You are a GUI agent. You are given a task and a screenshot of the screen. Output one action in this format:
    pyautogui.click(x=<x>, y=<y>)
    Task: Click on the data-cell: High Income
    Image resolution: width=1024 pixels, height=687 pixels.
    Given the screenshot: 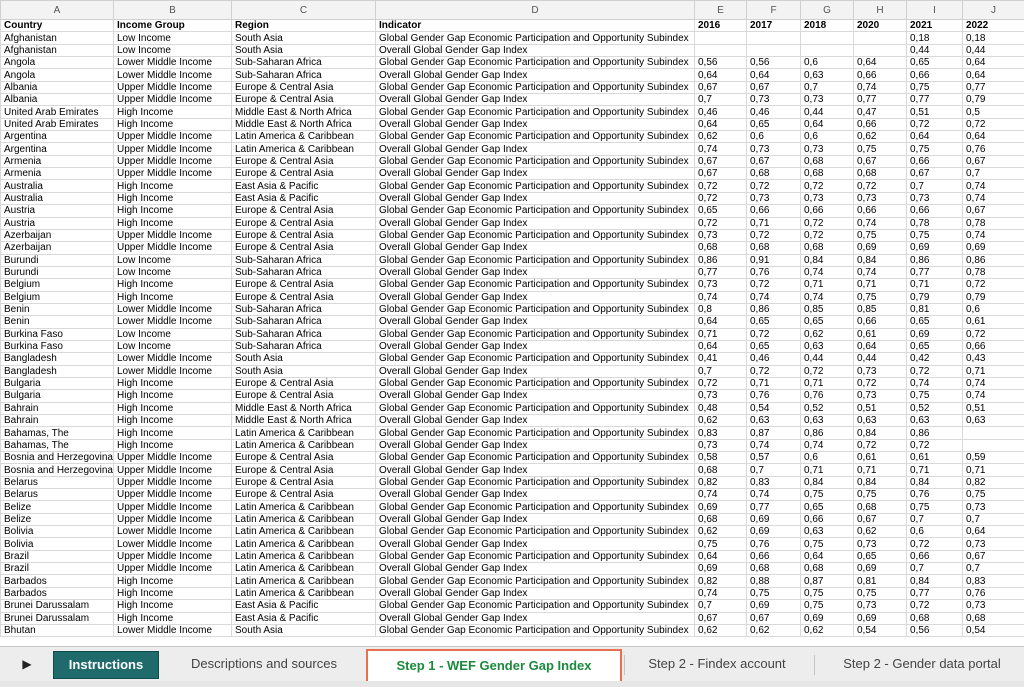 What is the action you would take?
    pyautogui.click(x=172, y=593)
    